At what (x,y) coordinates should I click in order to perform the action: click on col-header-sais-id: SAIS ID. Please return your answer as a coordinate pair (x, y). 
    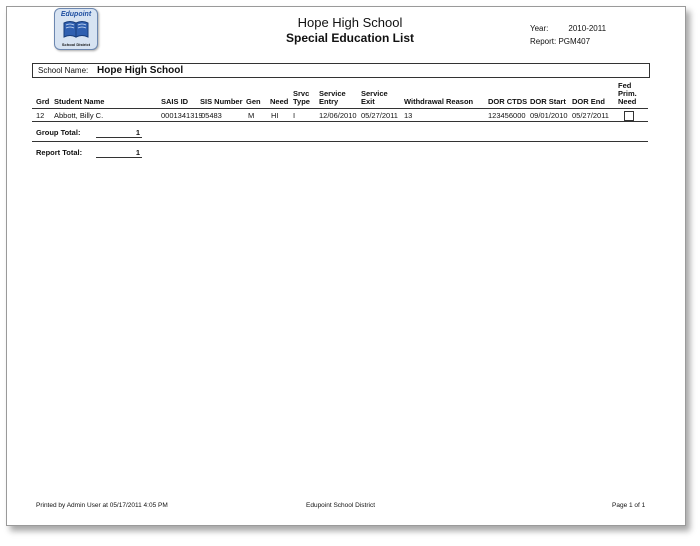
    Looking at the image, I should click on (175, 101).